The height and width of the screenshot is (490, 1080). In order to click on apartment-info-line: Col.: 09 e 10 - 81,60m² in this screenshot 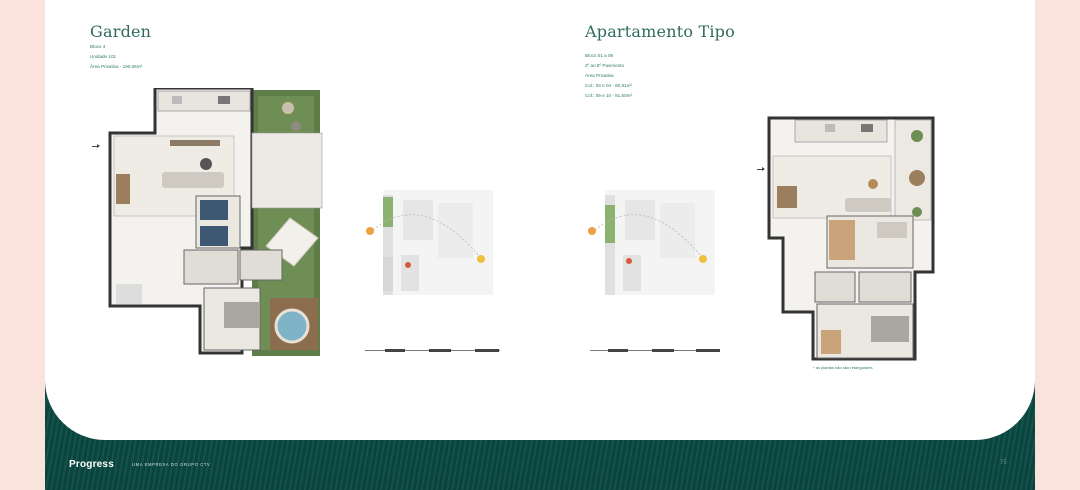, I will do `click(608, 95)`.